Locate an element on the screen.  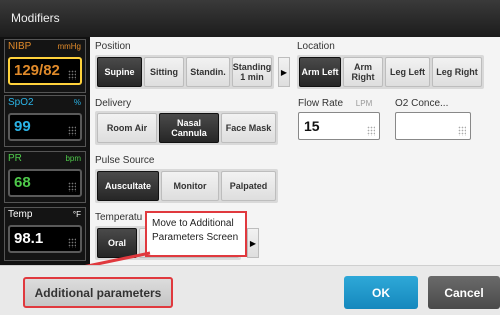
position-option-standing-1min: Standing 1 min is located at coordinates (252, 72).